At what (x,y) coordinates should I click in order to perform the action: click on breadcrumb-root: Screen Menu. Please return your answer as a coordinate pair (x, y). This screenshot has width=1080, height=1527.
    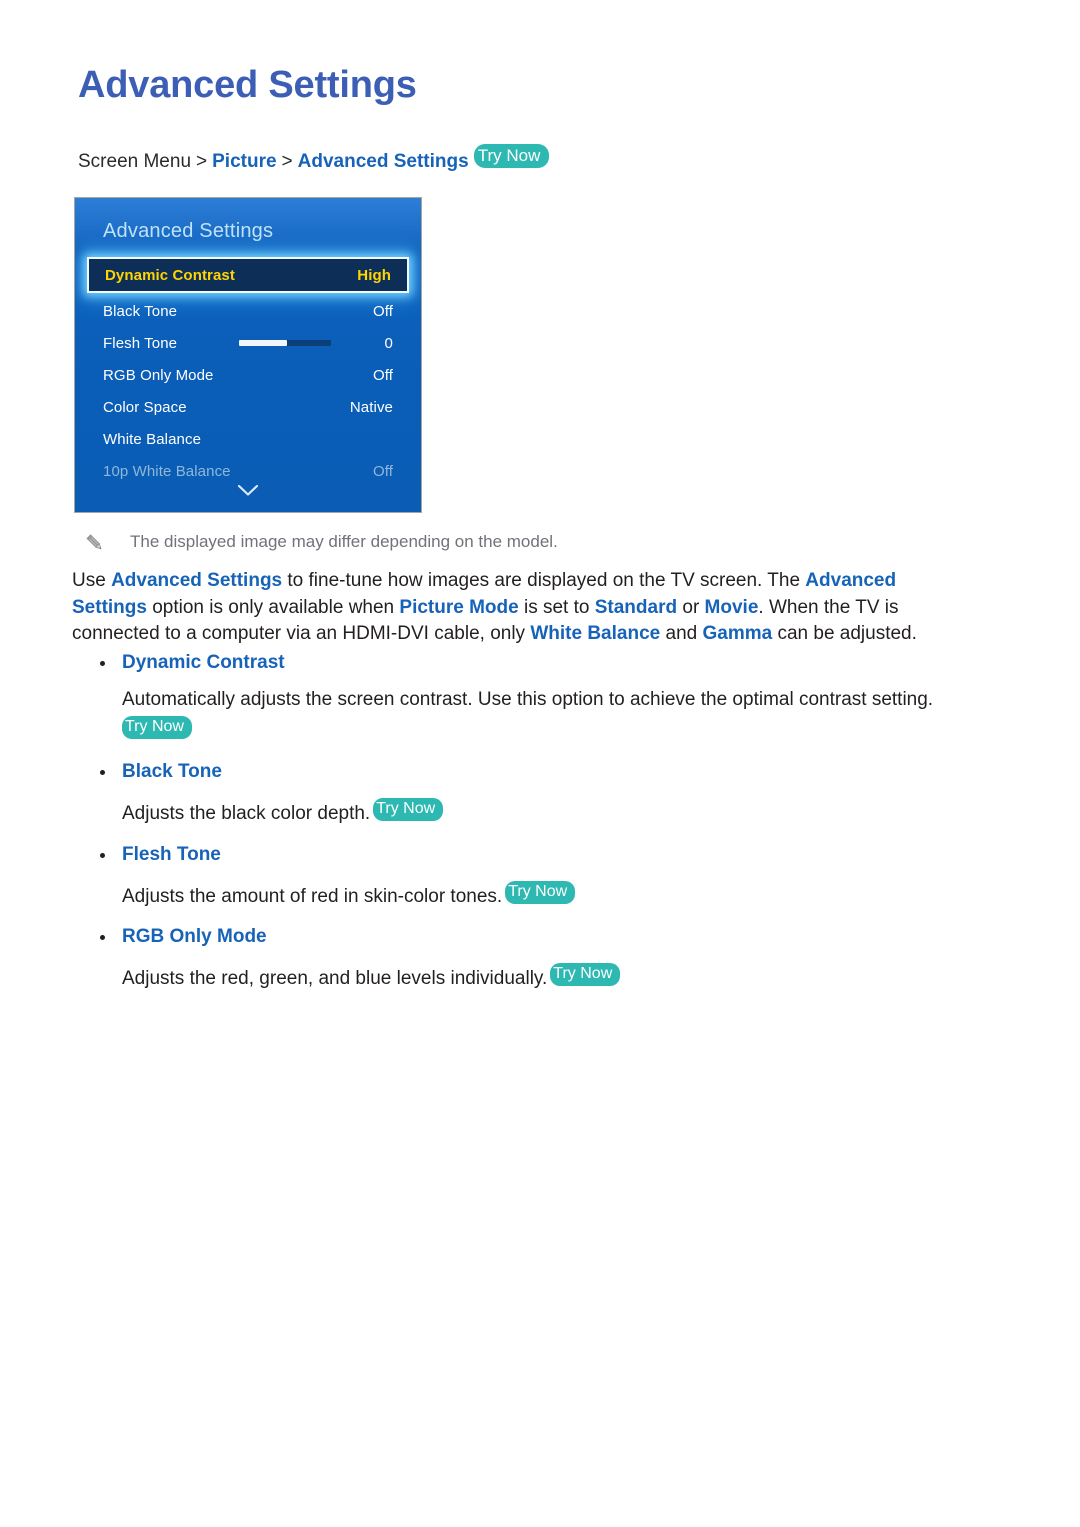
    Looking at the image, I should click on (135, 161).